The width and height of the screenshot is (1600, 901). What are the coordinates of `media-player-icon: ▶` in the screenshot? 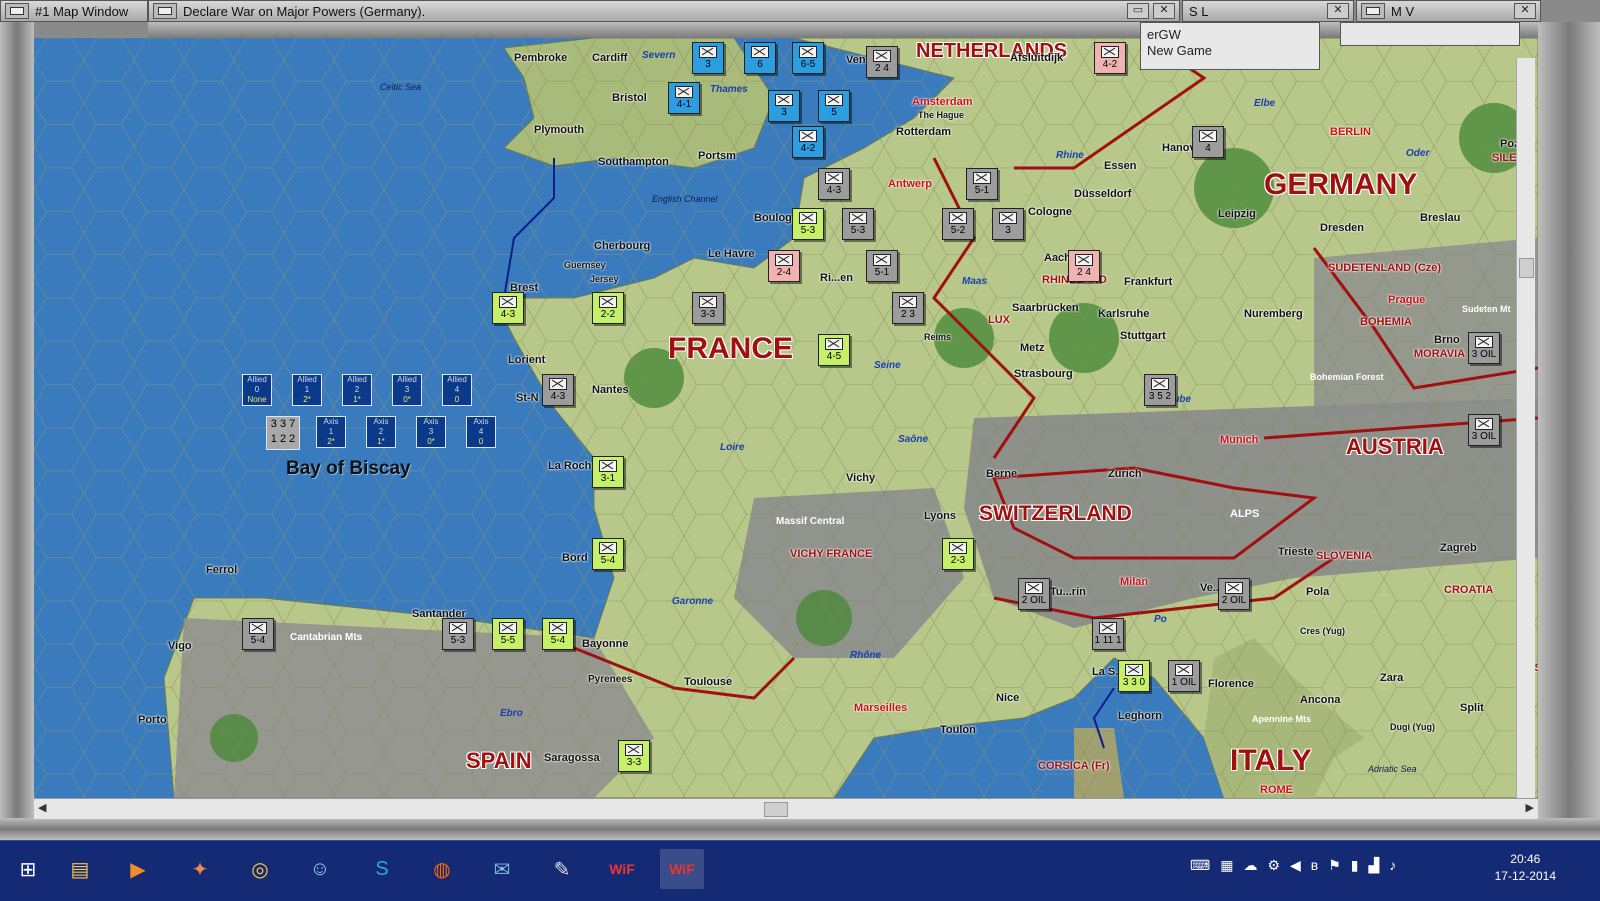 It's located at (138, 869).